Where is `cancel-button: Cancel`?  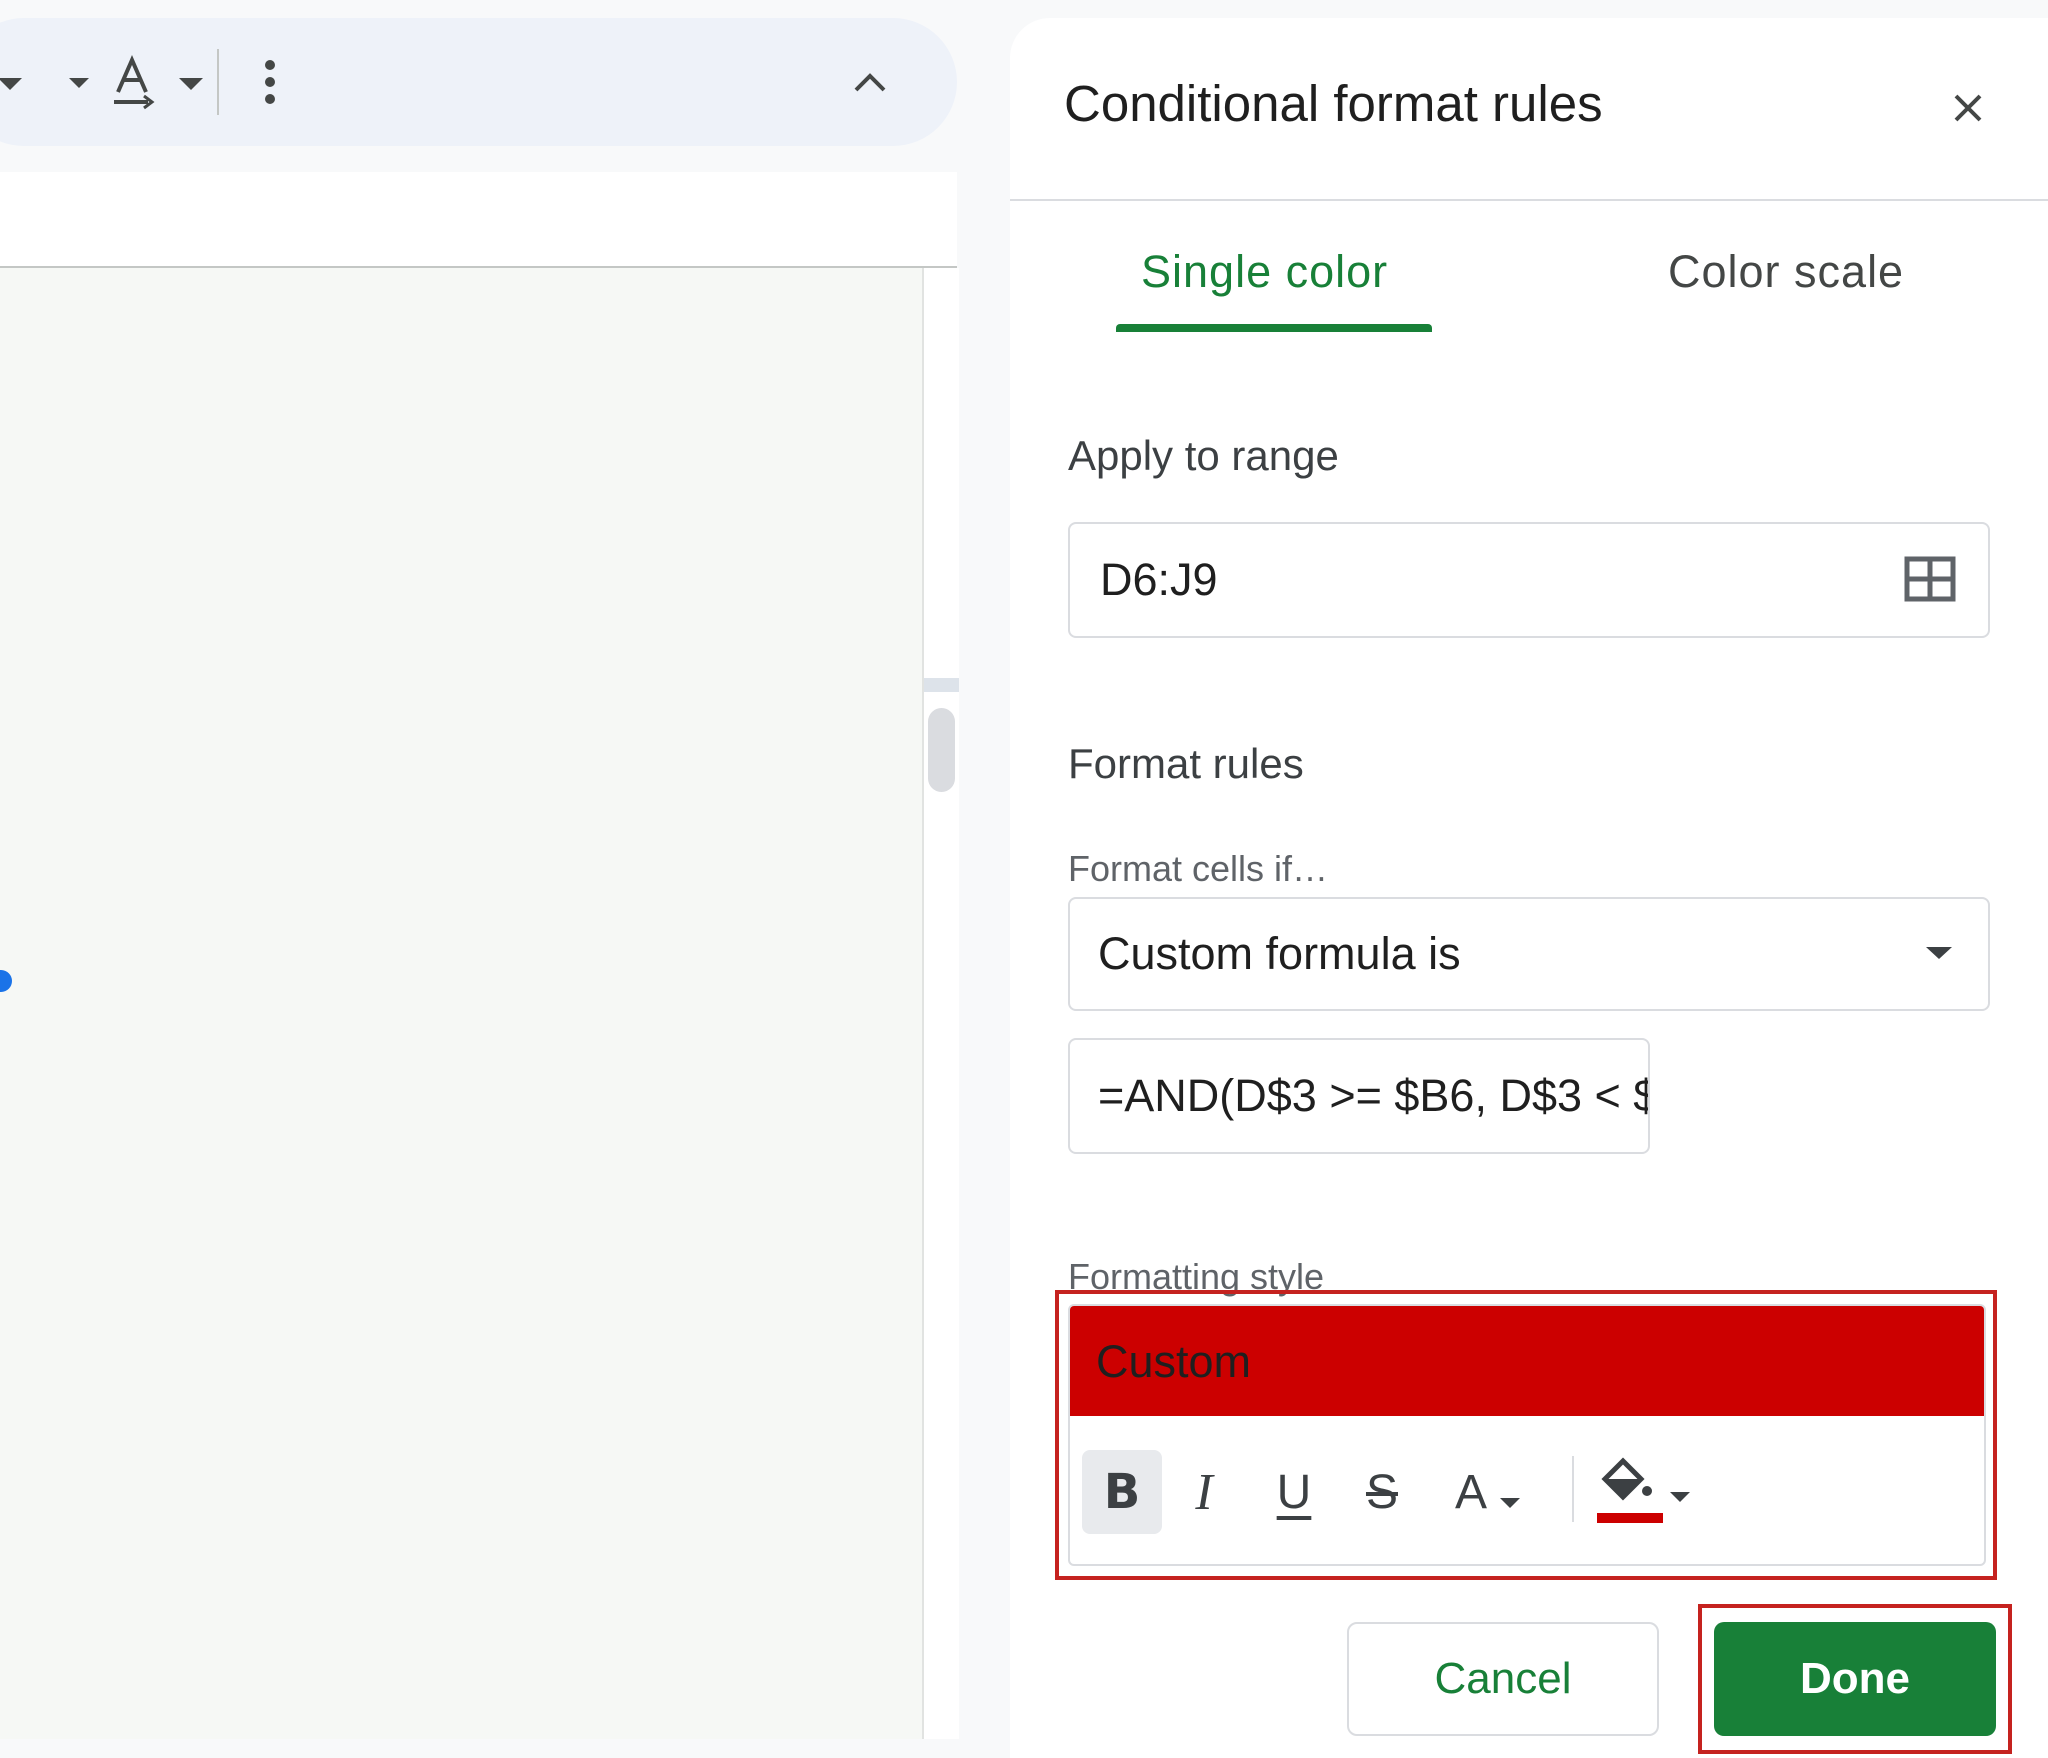 cancel-button: Cancel is located at coordinates (1503, 1679).